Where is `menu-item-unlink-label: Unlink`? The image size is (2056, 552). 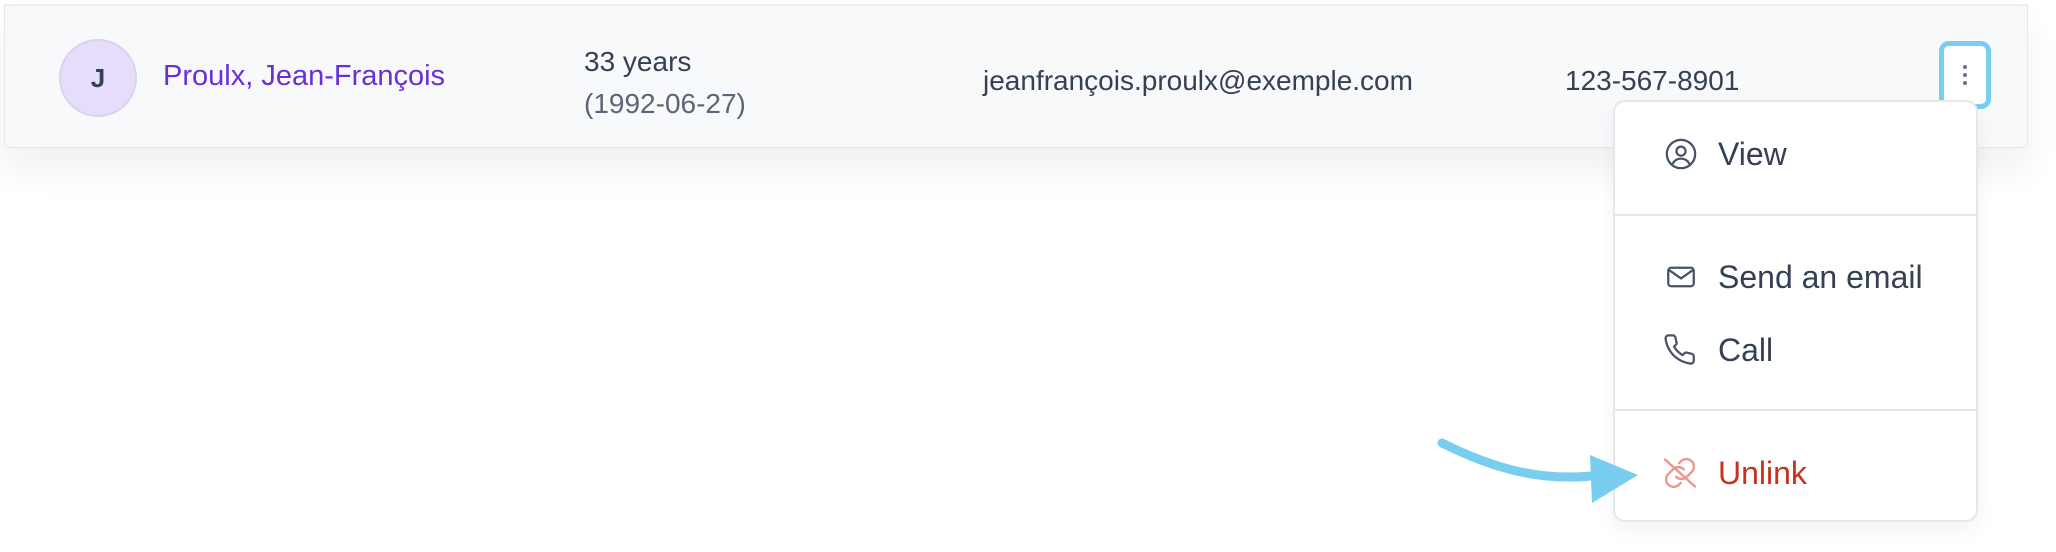 menu-item-unlink-label: Unlink is located at coordinates (1762, 472).